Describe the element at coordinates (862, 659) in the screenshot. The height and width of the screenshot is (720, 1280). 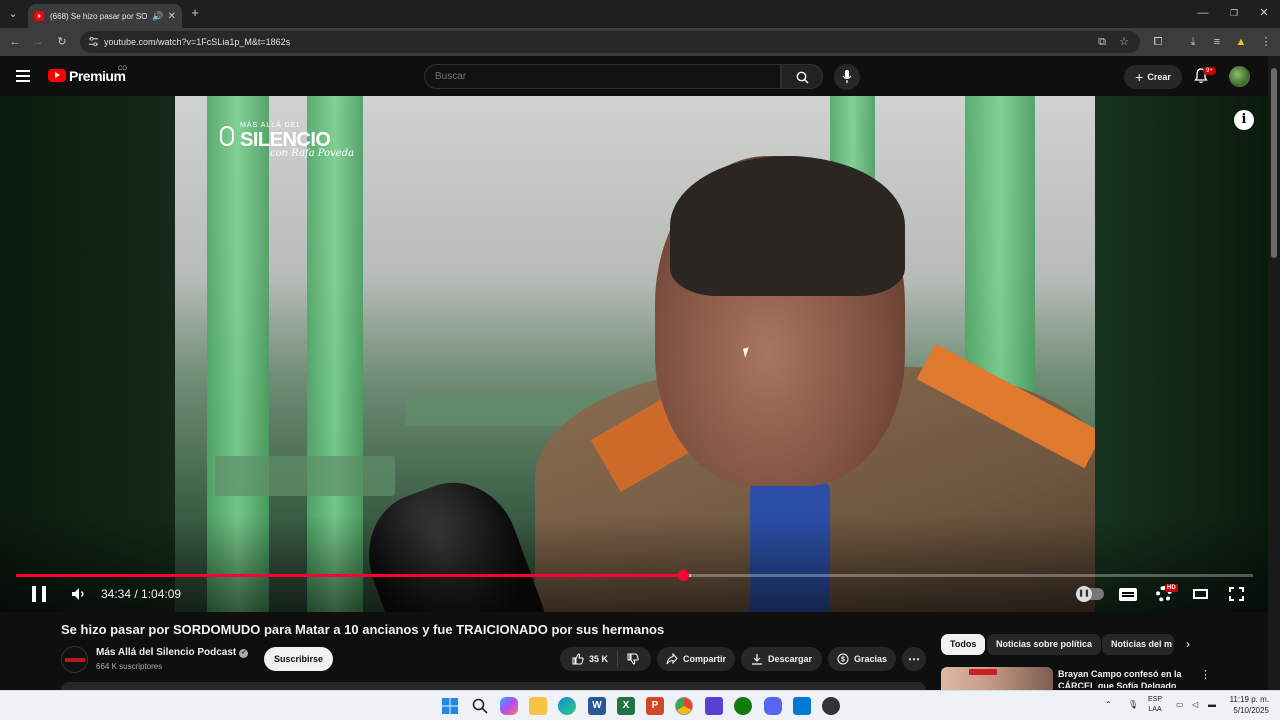
I see `thanks-button: $ Gracias` at that location.